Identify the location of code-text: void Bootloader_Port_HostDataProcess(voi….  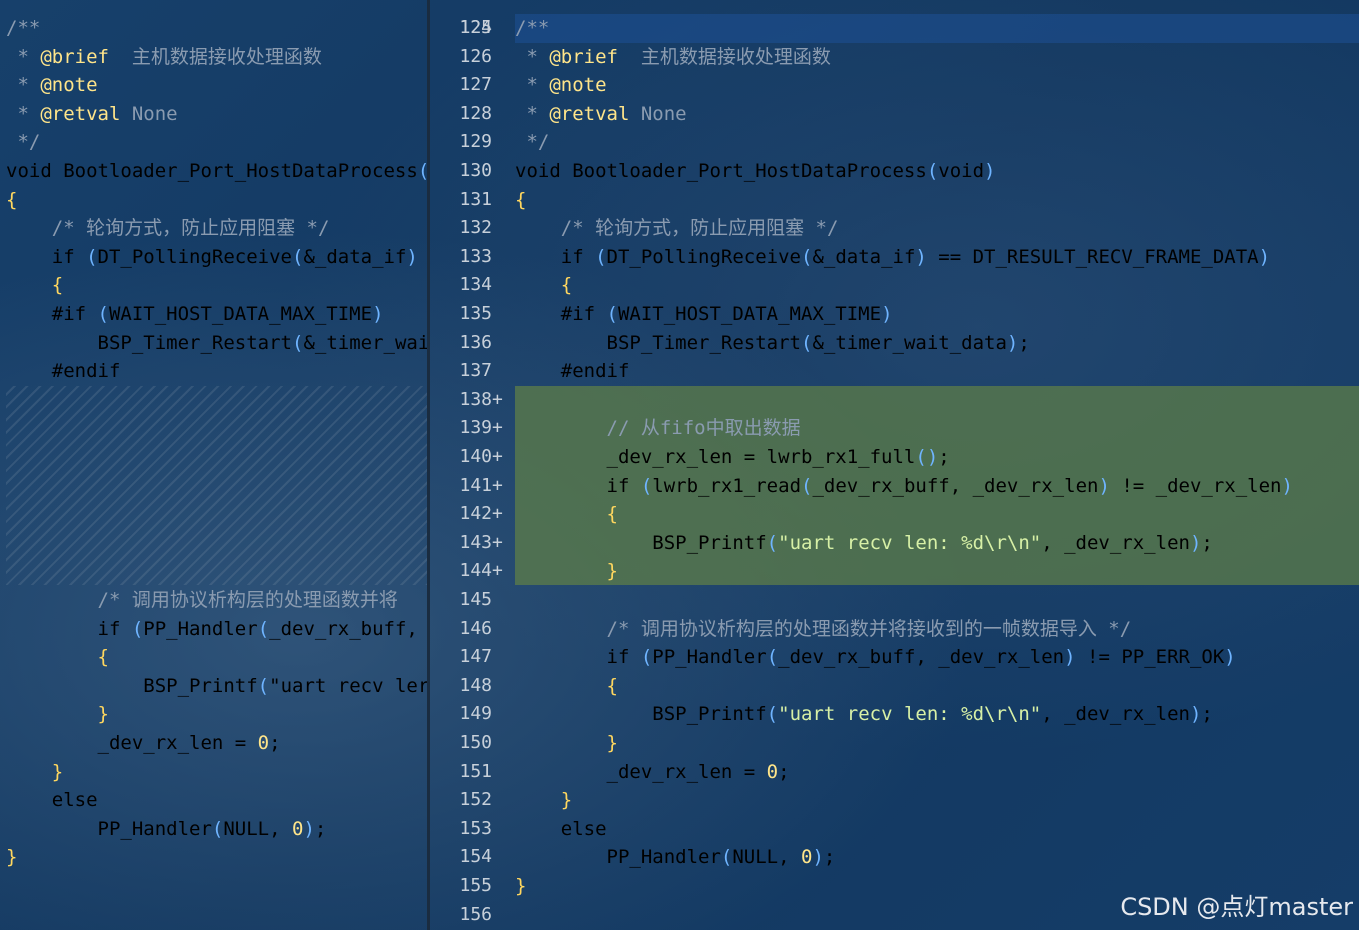
(755, 171).